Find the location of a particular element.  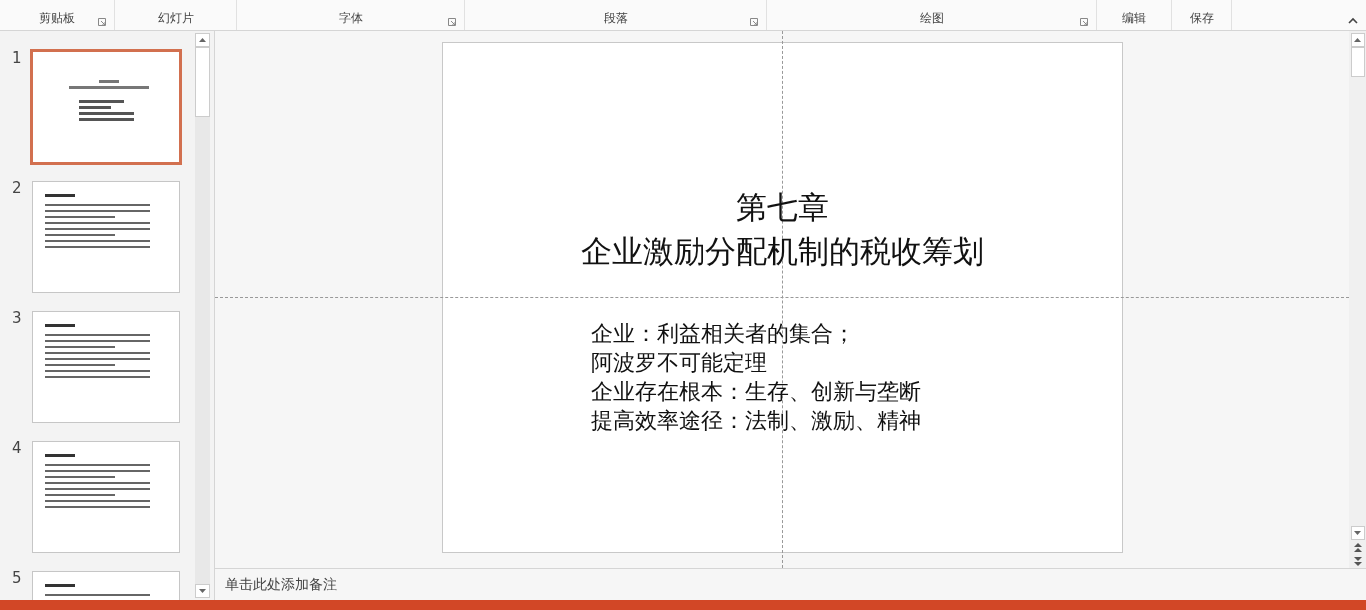

slide-body-text: 阿波罗不可能定理 is located at coordinates (679, 363).